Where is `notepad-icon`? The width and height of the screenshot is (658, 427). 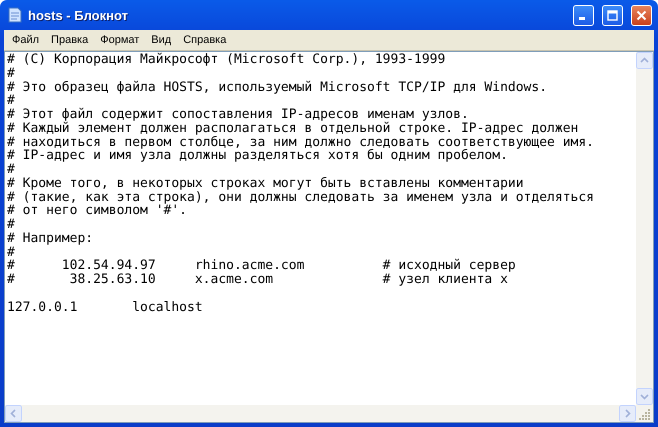
notepad-icon is located at coordinates (15, 15).